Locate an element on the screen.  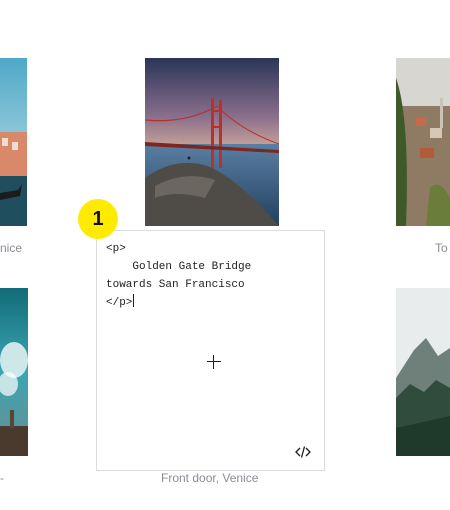
photo-golden-gate-image is located at coordinates (212, 142).